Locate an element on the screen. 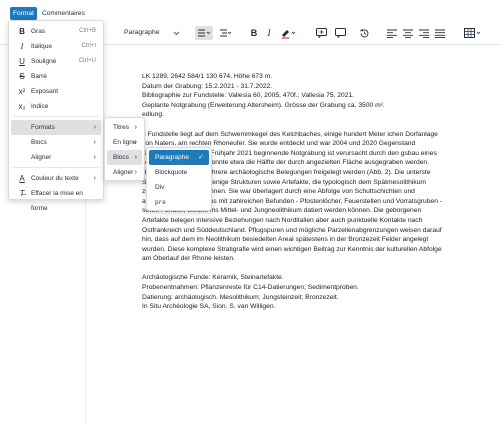  menu-item-label: Gras is located at coordinates (38, 31).